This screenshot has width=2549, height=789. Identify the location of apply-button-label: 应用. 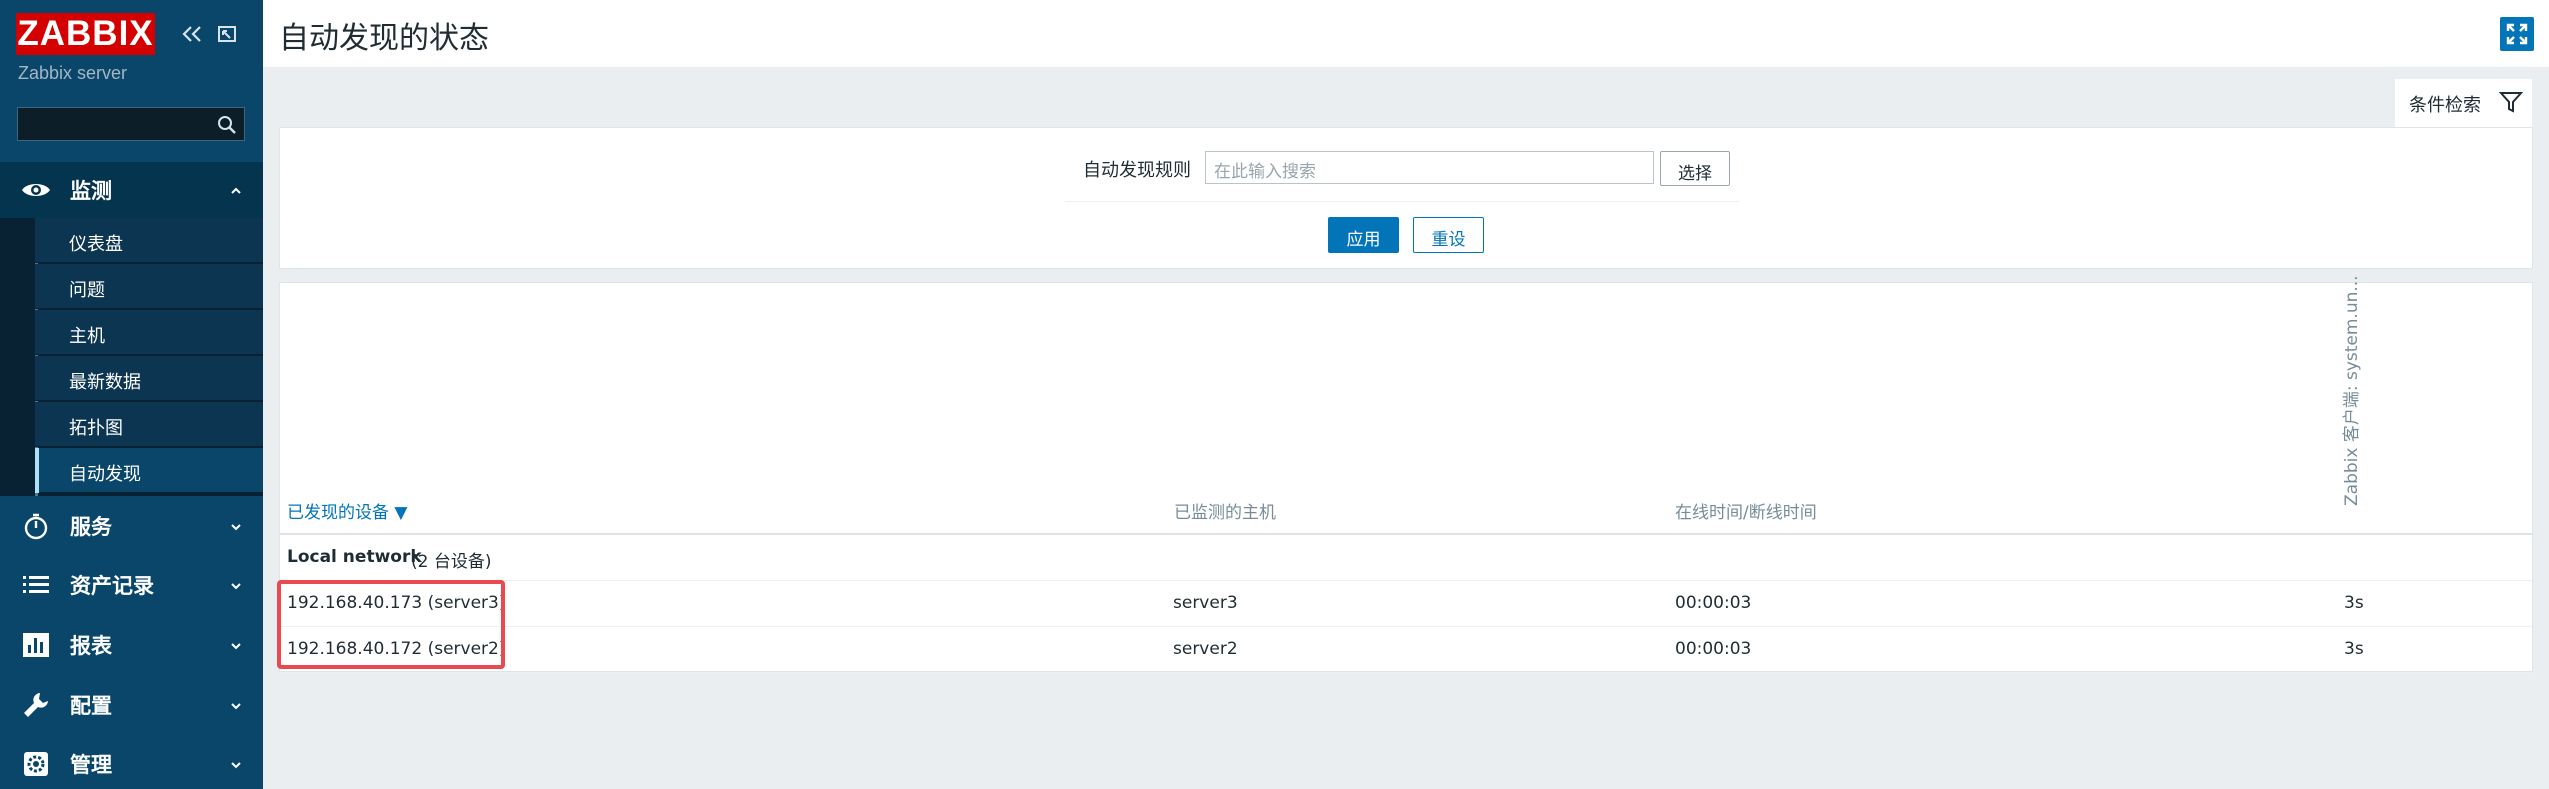
(1363, 240).